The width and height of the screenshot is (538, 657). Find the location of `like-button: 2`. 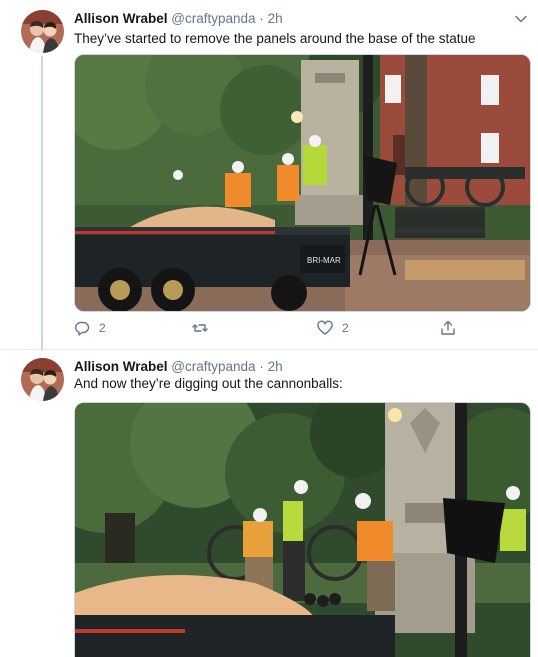

like-button: 2 is located at coordinates (333, 328).